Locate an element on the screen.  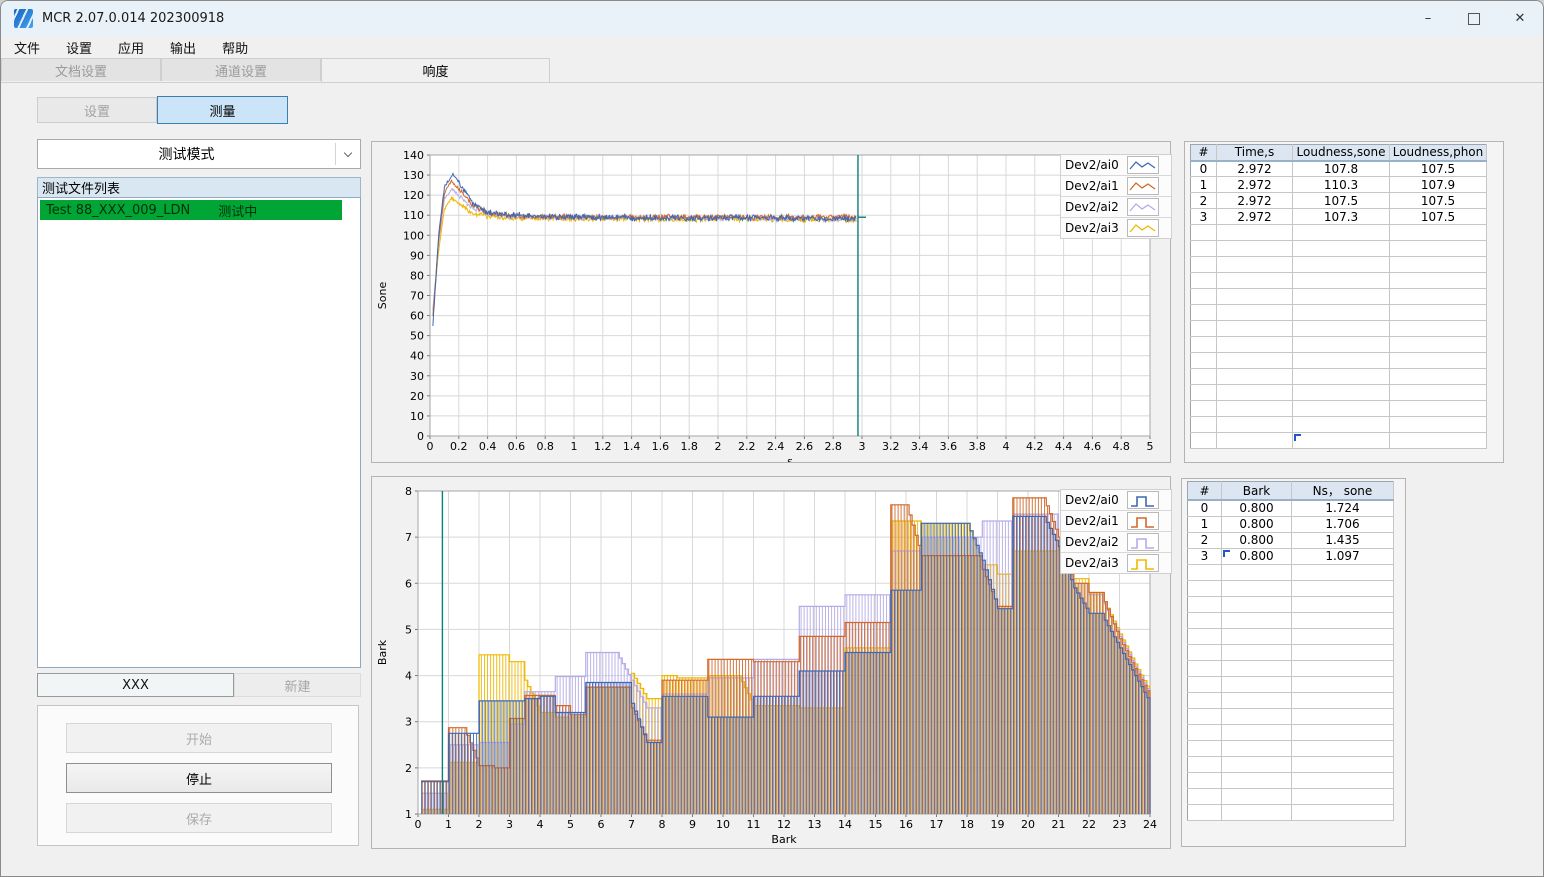
test-file-item: Test 88_XXX_009_LDN 测试中 is located at coordinates (191, 210).